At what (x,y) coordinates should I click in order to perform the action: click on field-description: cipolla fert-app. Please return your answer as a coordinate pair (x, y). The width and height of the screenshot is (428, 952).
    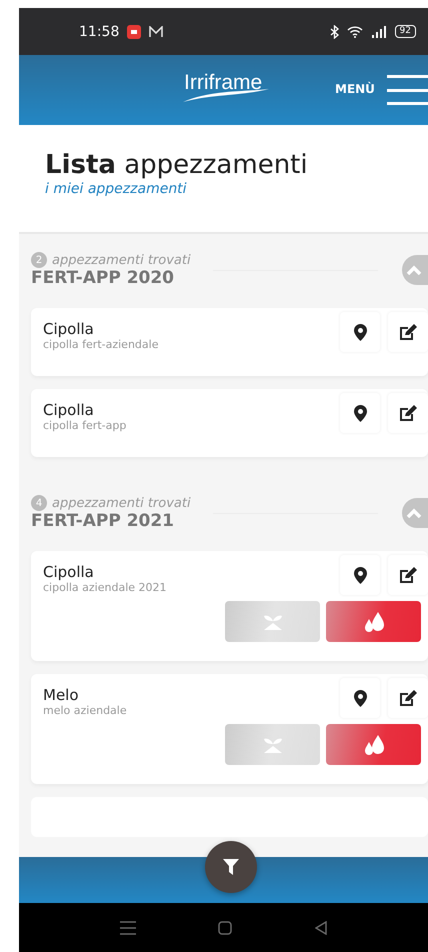
    Looking at the image, I should click on (85, 425).